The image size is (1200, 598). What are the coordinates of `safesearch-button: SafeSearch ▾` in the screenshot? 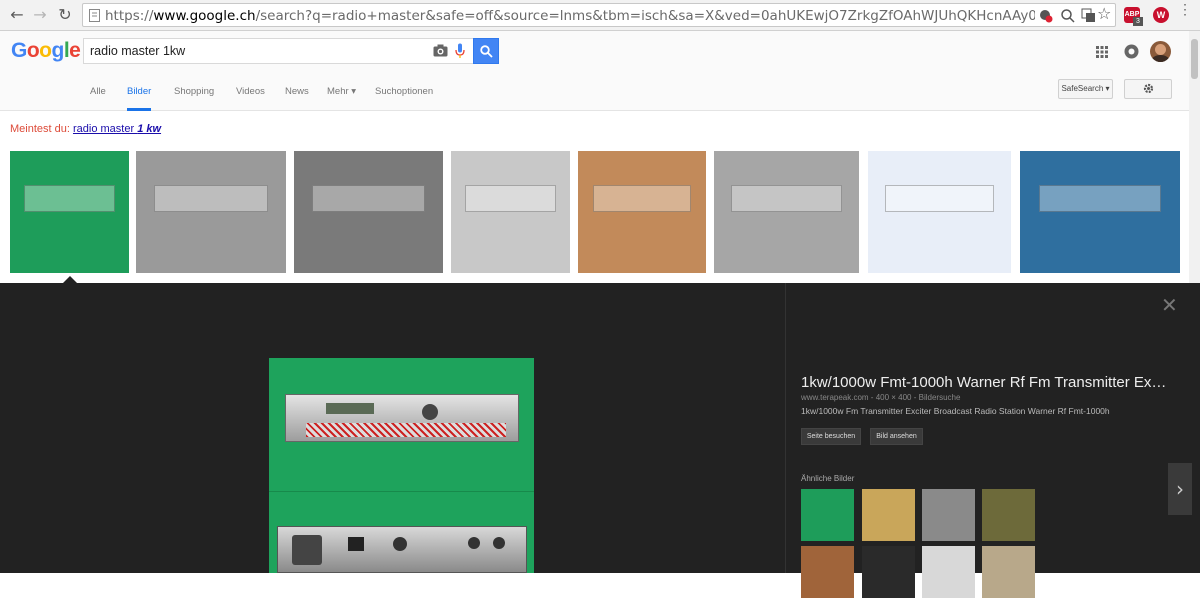 It's located at (1085, 89).